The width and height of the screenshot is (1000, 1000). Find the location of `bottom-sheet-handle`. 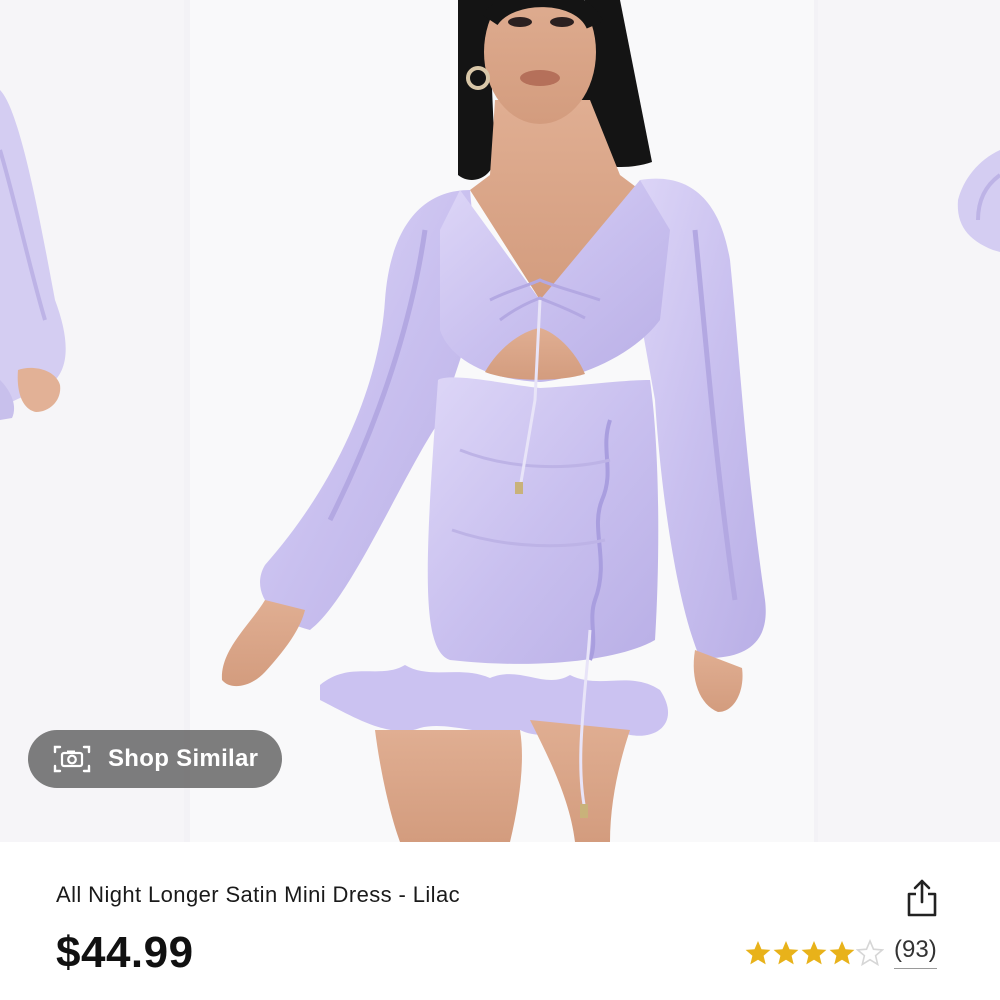

bottom-sheet-handle is located at coordinates (465, 998).